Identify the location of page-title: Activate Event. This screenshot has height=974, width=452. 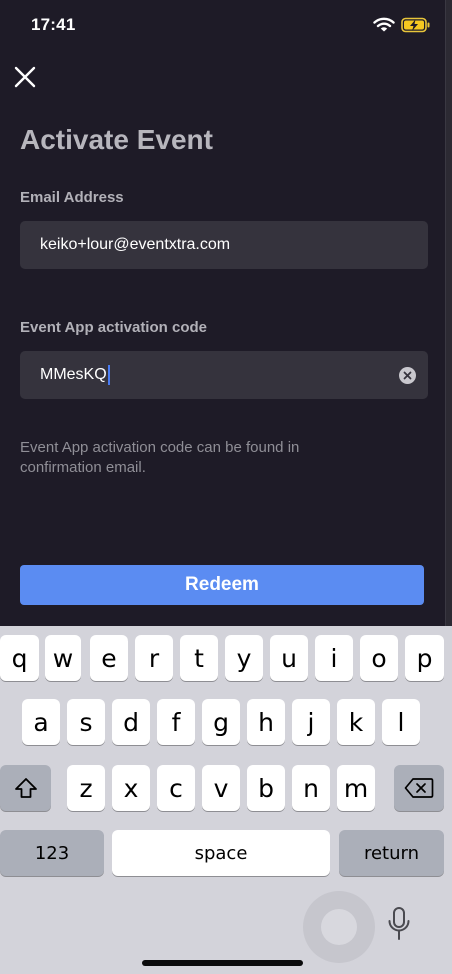
(116, 139).